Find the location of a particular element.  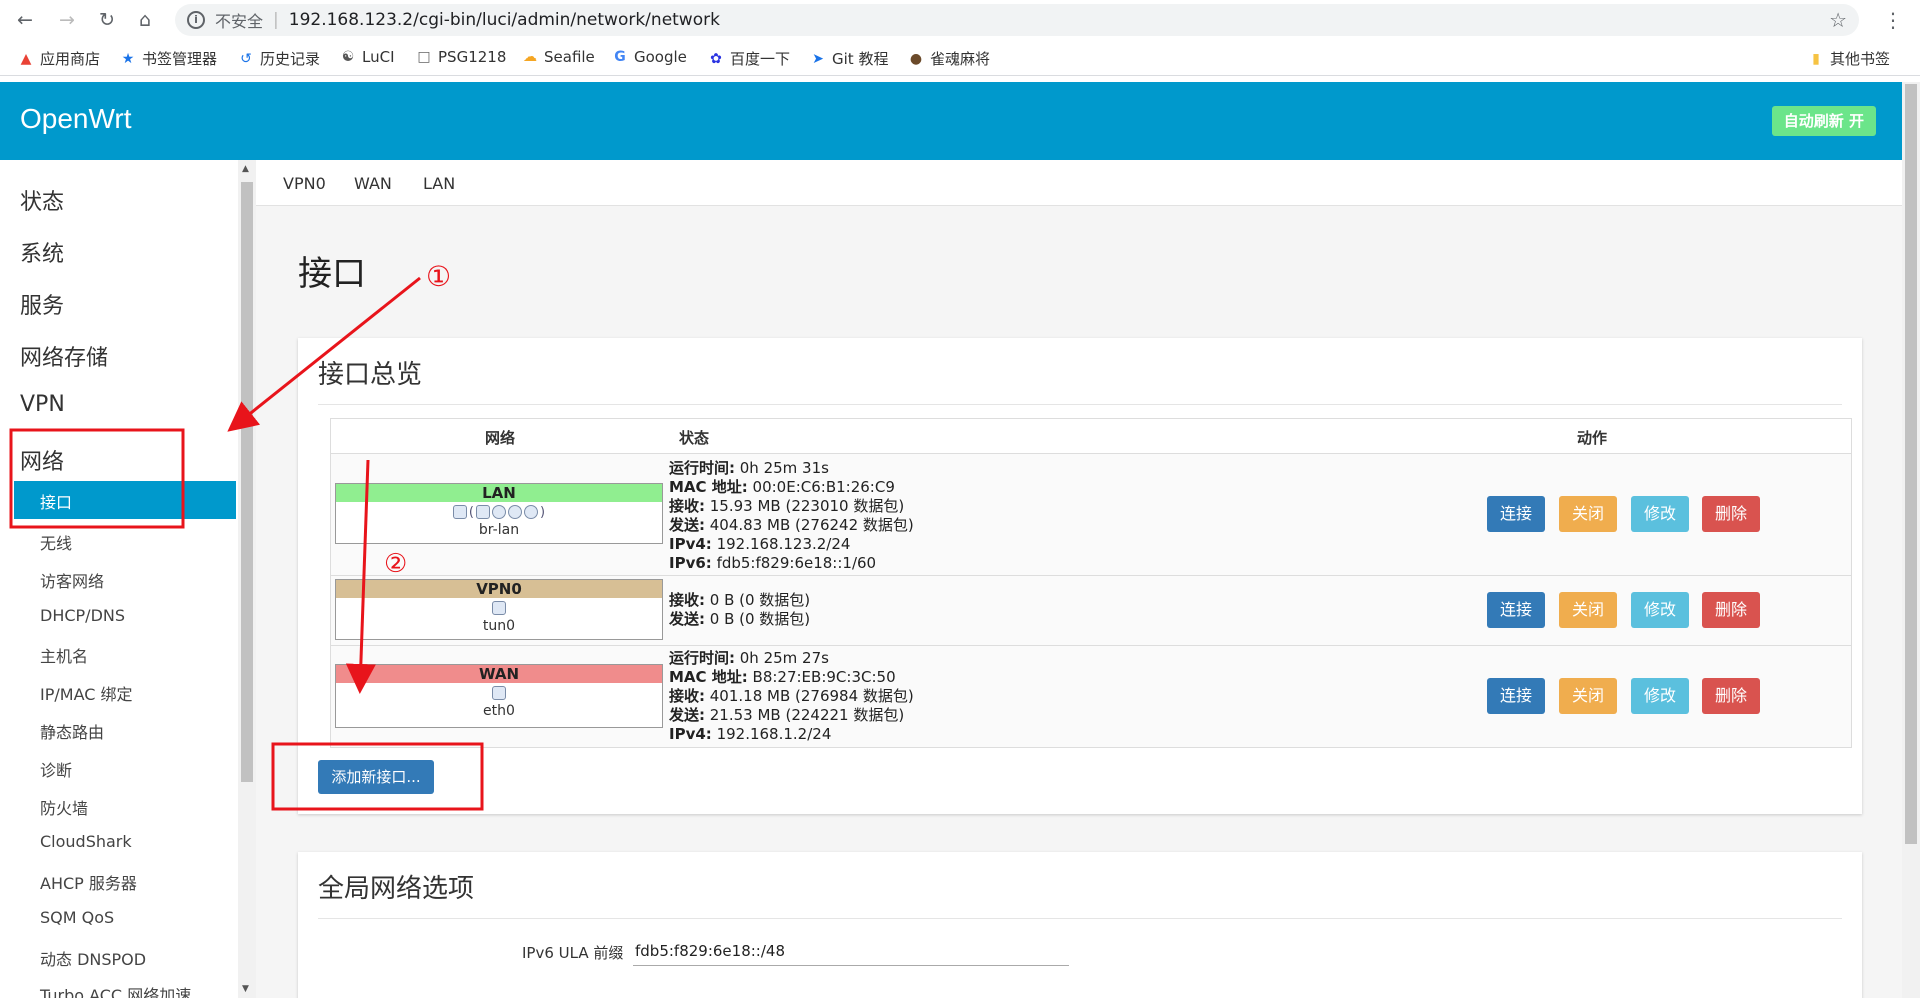

device-icons is located at coordinates (499, 693).